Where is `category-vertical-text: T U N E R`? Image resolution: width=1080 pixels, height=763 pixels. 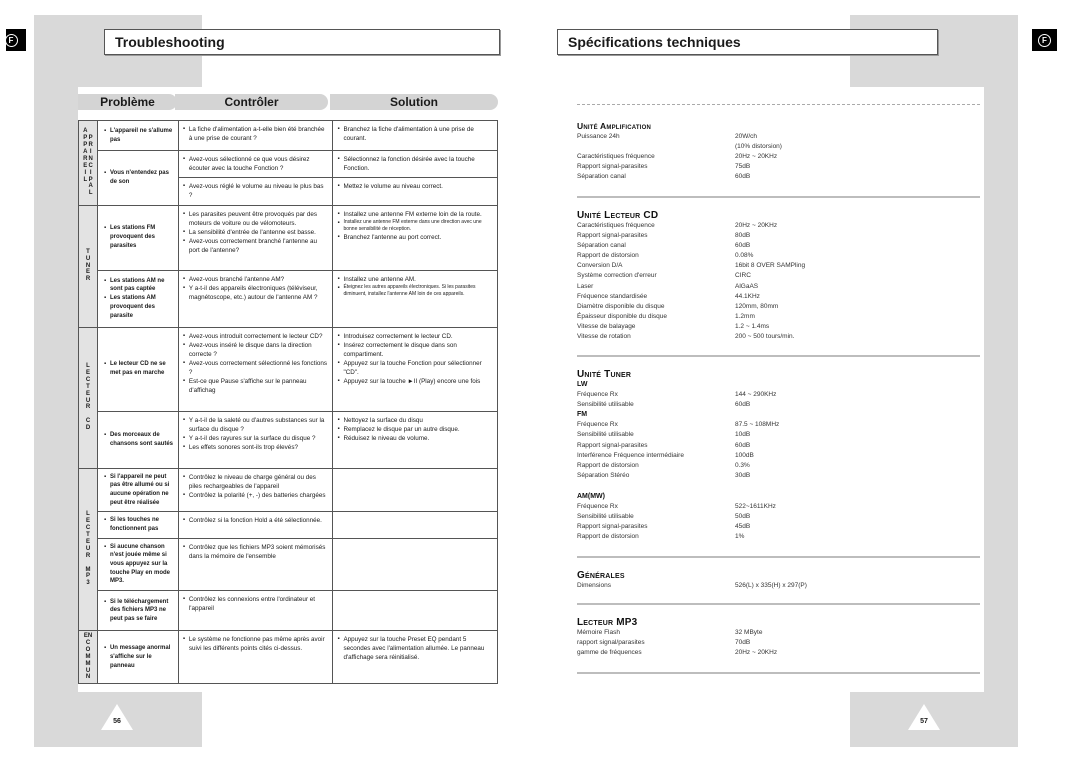
category-vertical-text: T U N E R is located at coordinates (88, 265).